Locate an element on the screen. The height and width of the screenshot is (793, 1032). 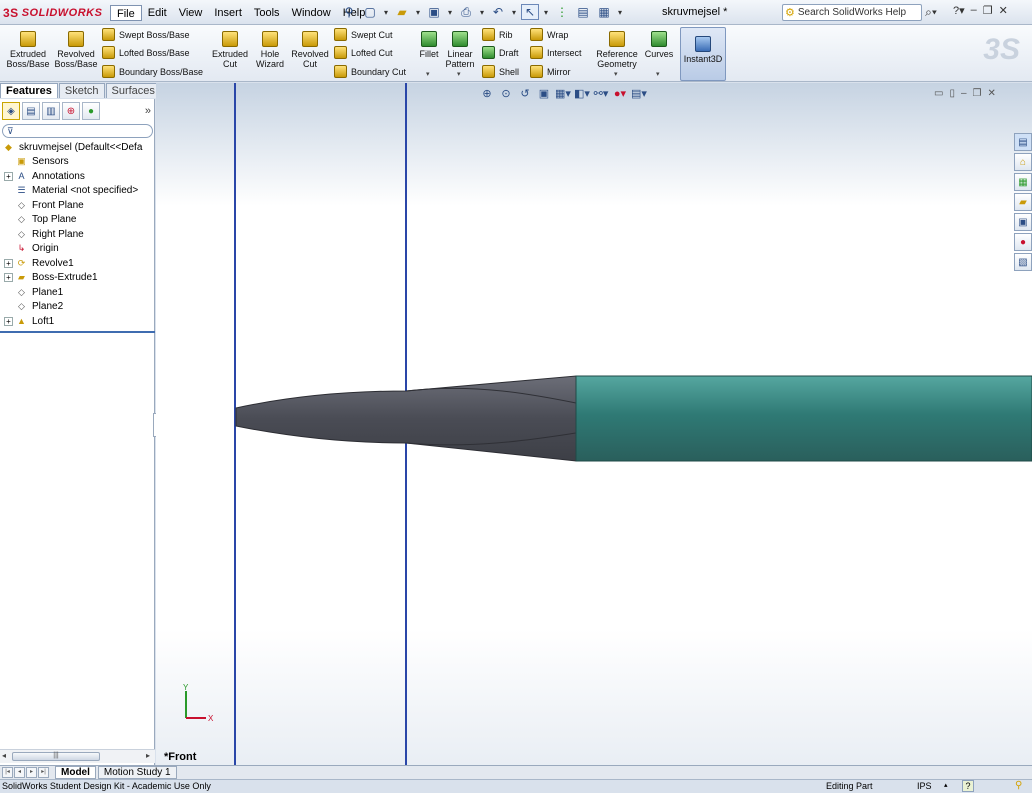
dimxpert-manager-tab-icon: ⊕ is located at coordinates (71, 111).